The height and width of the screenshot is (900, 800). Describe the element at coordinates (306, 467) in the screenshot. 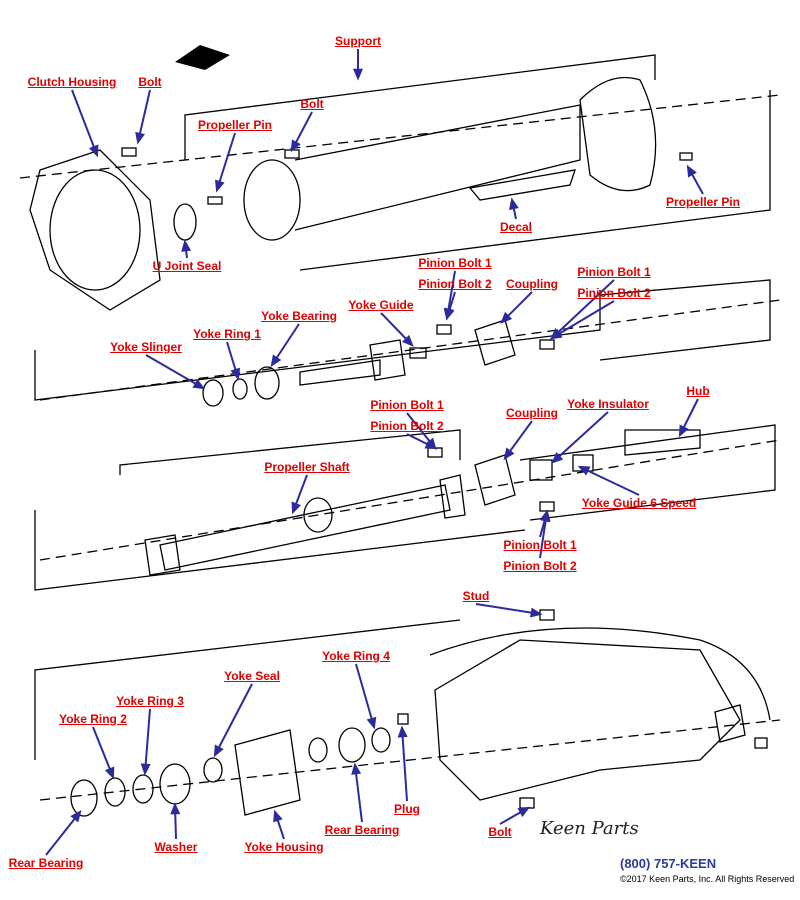

I see `label-propeller-shaft: Propeller Shaft` at that location.